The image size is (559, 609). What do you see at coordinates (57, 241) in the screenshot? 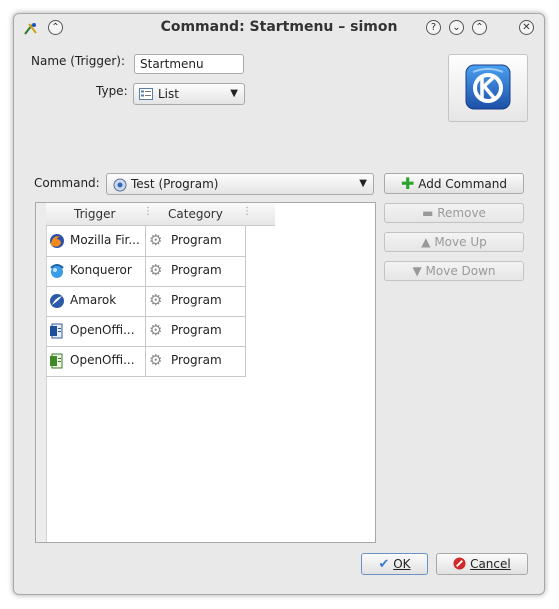
I see `firefox-icon` at bounding box center [57, 241].